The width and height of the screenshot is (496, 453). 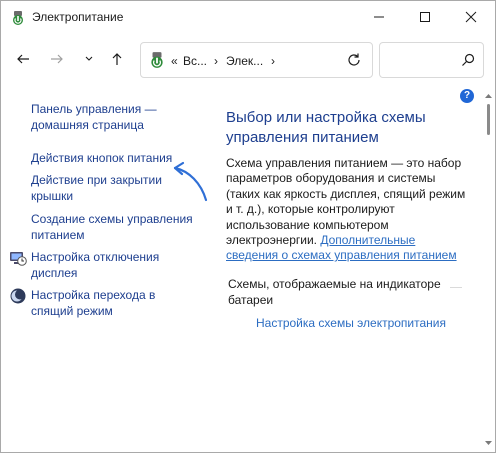 What do you see at coordinates (354, 60) in the screenshot?
I see `refresh-icon` at bounding box center [354, 60].